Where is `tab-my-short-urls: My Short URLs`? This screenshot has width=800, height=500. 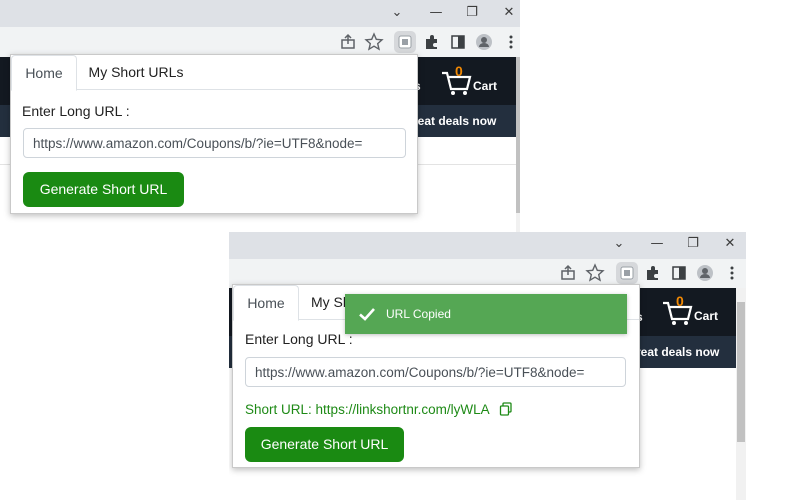 tab-my-short-urls: My Short URLs is located at coordinates (136, 72).